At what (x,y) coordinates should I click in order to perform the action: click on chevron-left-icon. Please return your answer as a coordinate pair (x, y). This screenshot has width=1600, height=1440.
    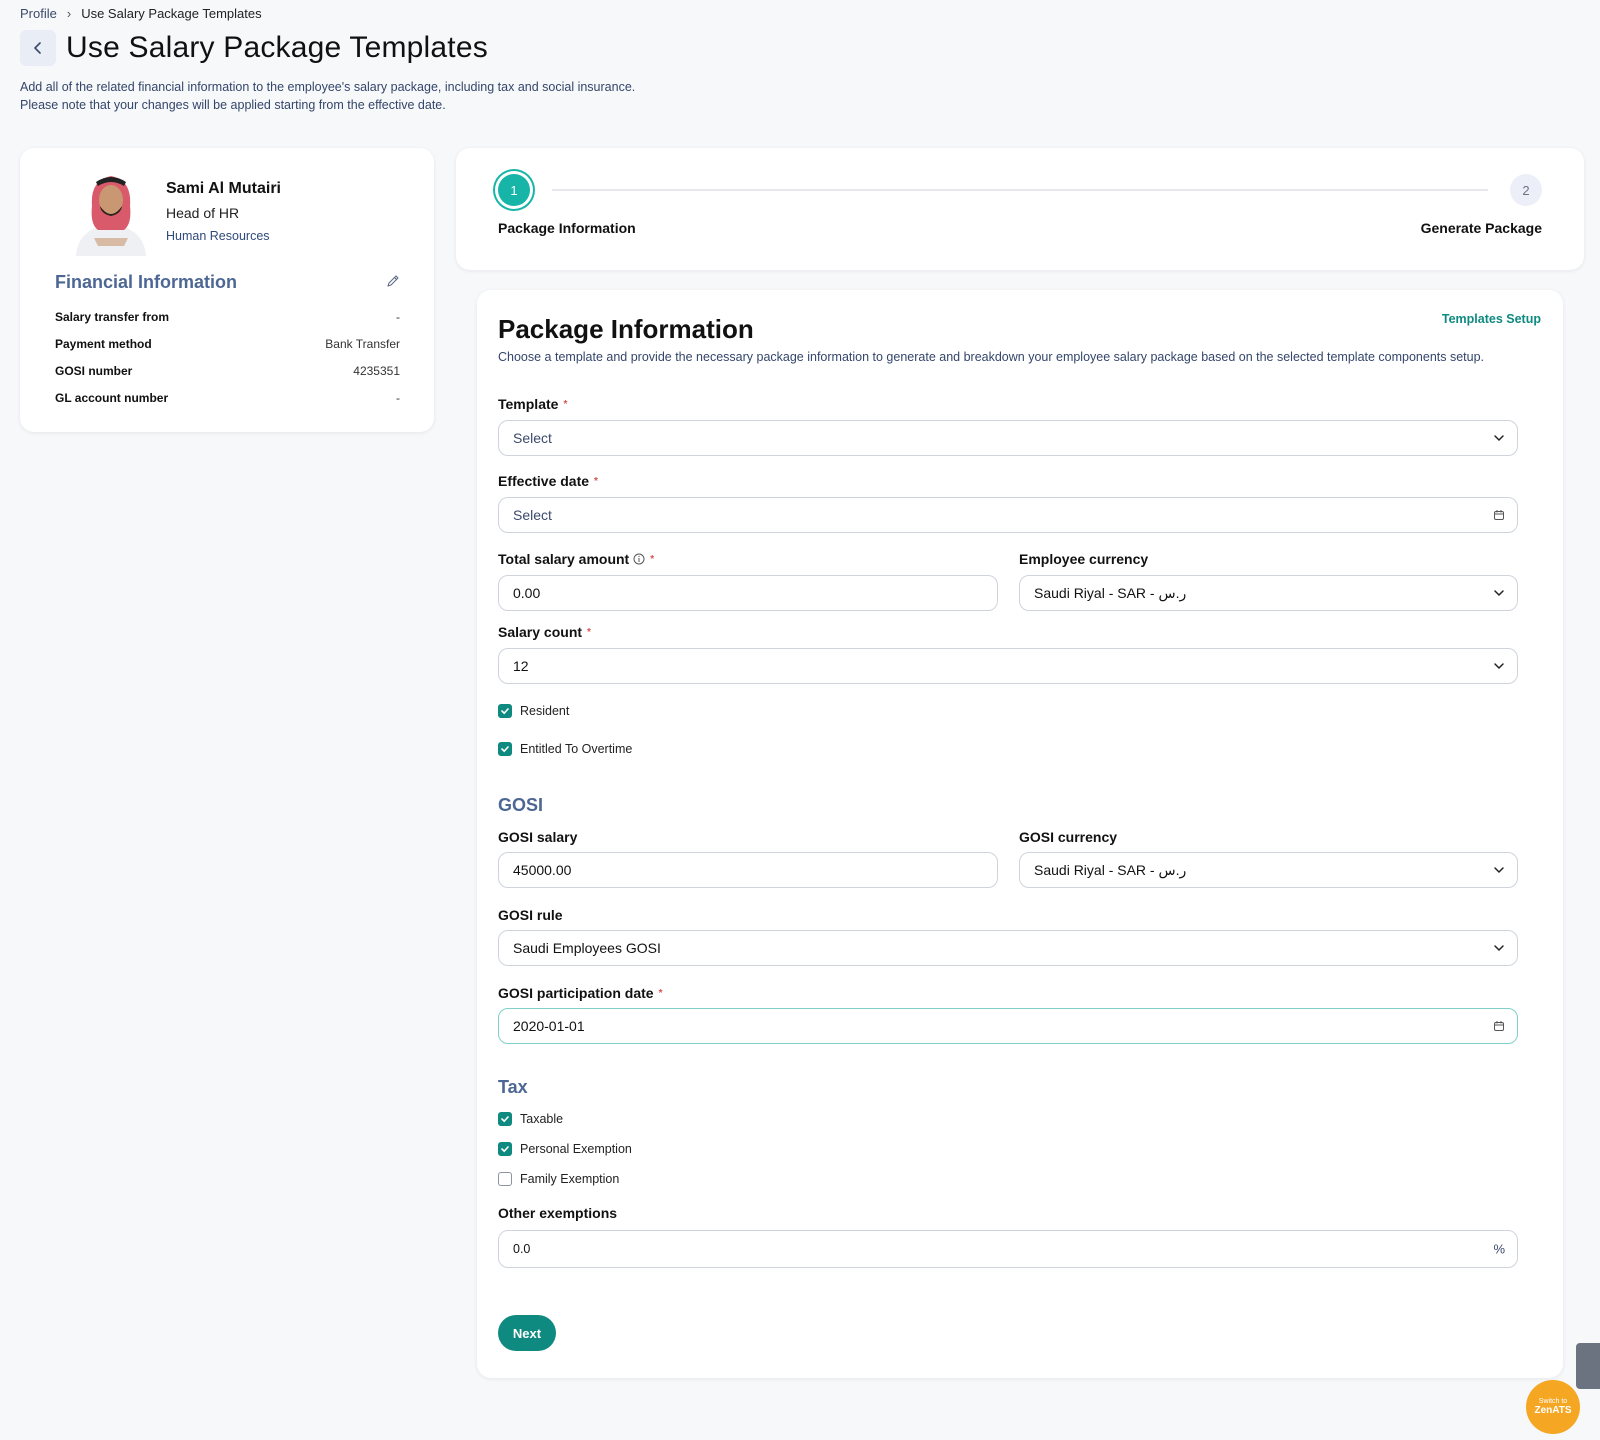
    Looking at the image, I should click on (37, 48).